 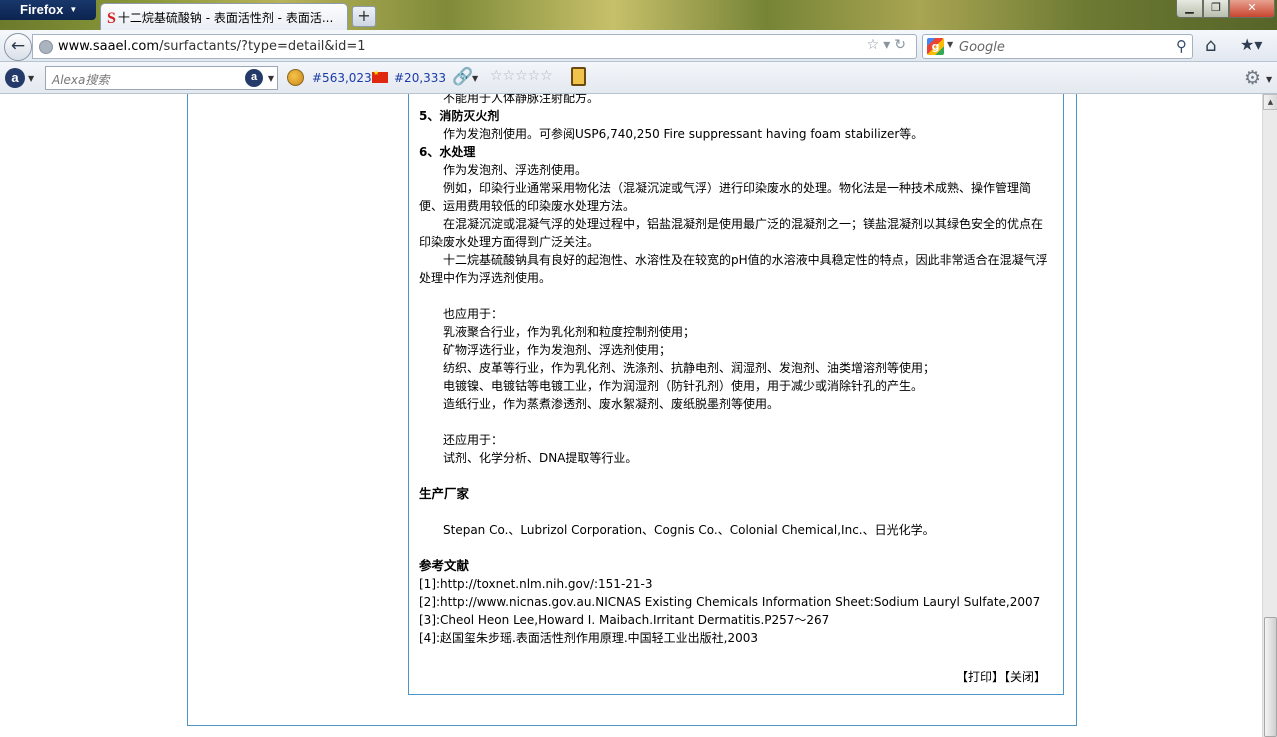 What do you see at coordinates (557, 350) in the screenshot?
I see `list-item: 矿物浮选行业，作为发泡剂、浮选剂使用；` at bounding box center [557, 350].